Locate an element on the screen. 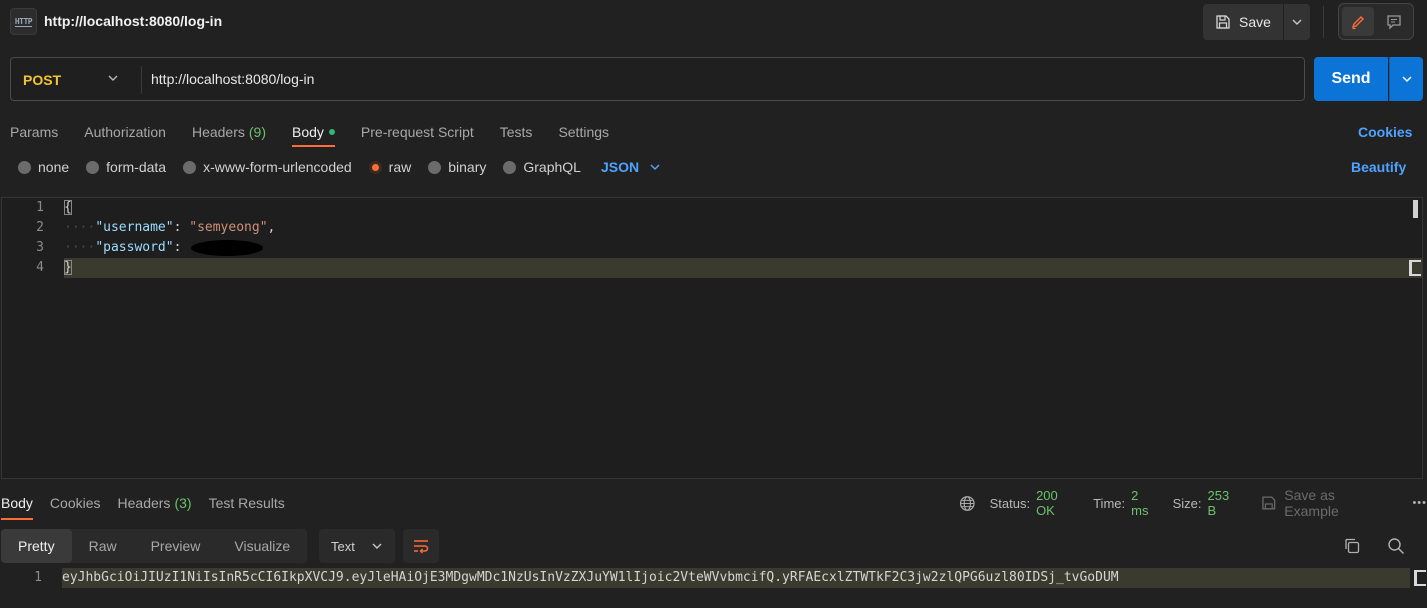 The image size is (1427, 608). tab-label: Headers is located at coordinates (144, 503).